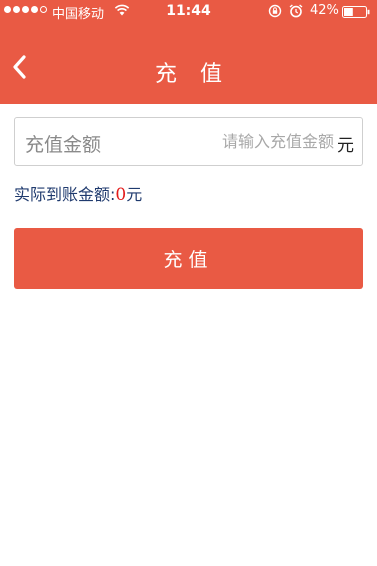  What do you see at coordinates (134, 194) in the screenshot?
I see `actual-amount-unit: 元` at bounding box center [134, 194].